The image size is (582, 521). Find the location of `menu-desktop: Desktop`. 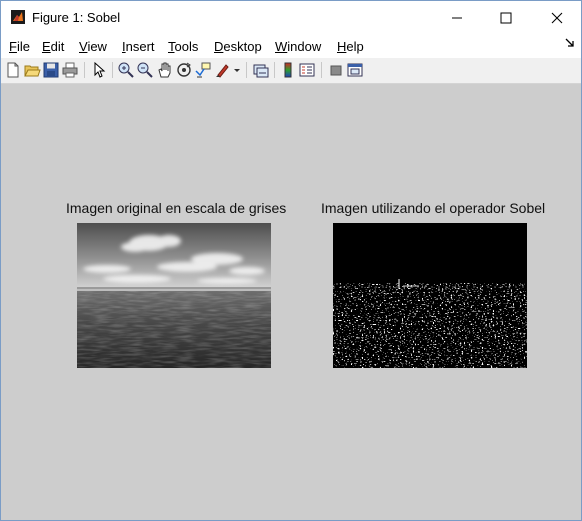

menu-desktop: Desktop is located at coordinates (238, 46).